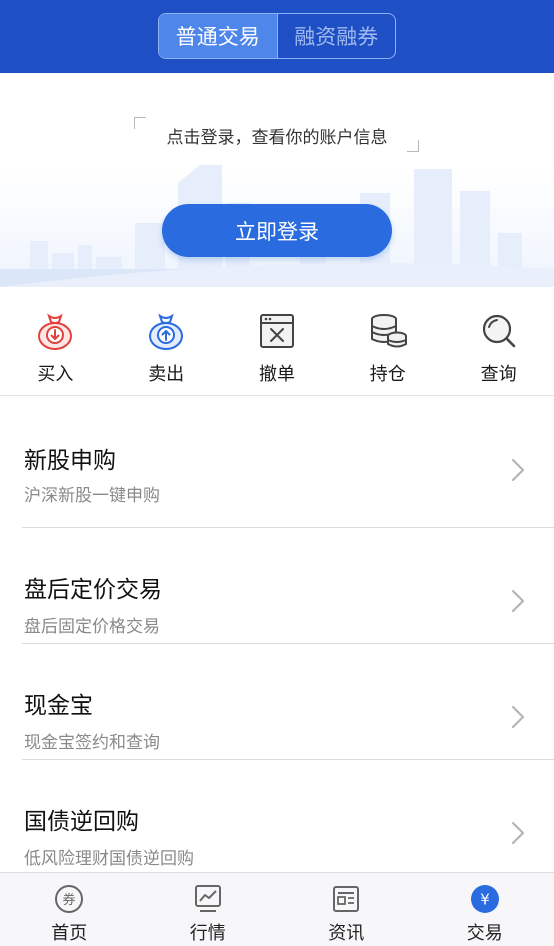  Describe the element at coordinates (276, 331) in the screenshot. I see `cancel-order-icon` at that location.